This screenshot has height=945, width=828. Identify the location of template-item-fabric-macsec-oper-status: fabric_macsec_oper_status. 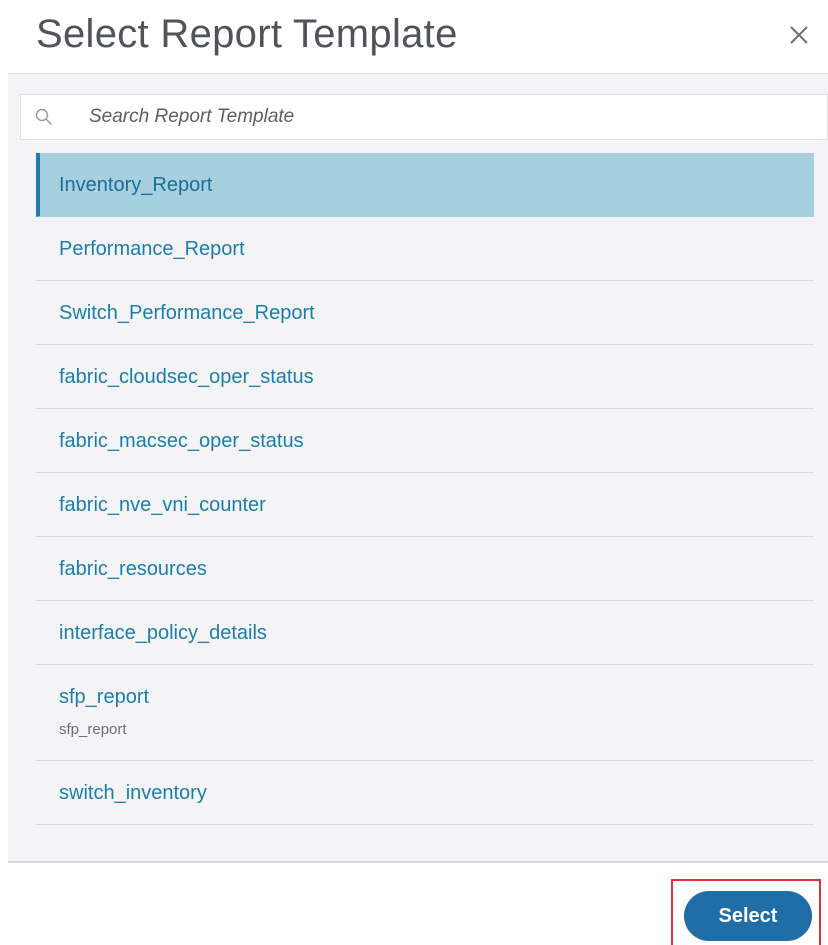
(425, 441).